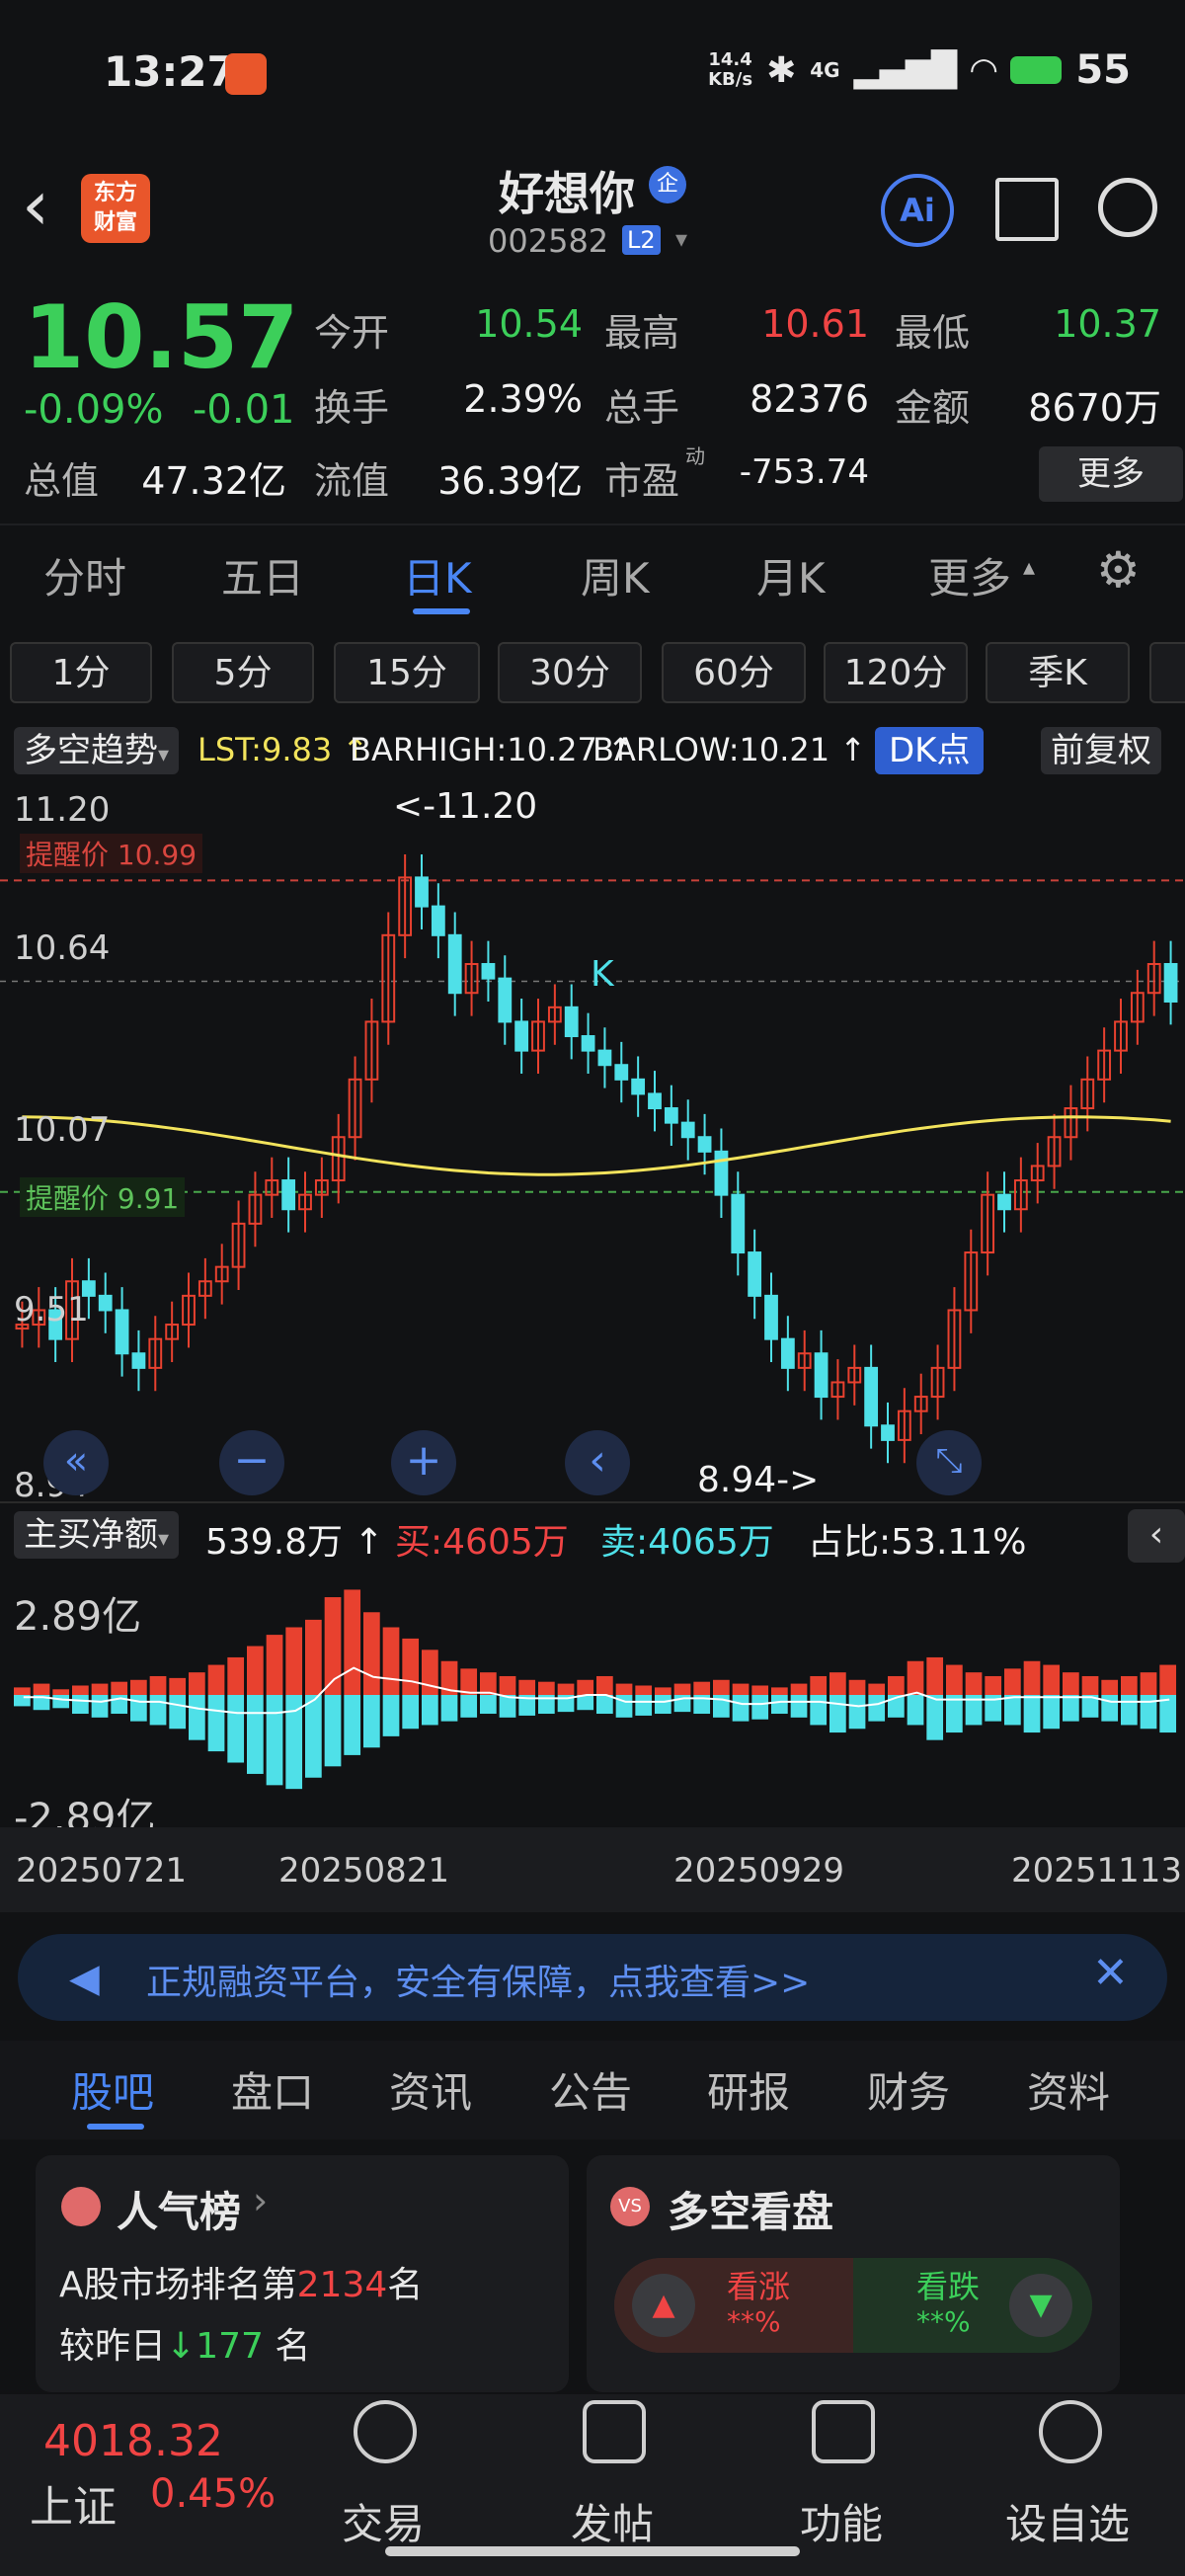  Describe the element at coordinates (113, 2089) in the screenshot. I see `tab-guba: 股吧` at that location.